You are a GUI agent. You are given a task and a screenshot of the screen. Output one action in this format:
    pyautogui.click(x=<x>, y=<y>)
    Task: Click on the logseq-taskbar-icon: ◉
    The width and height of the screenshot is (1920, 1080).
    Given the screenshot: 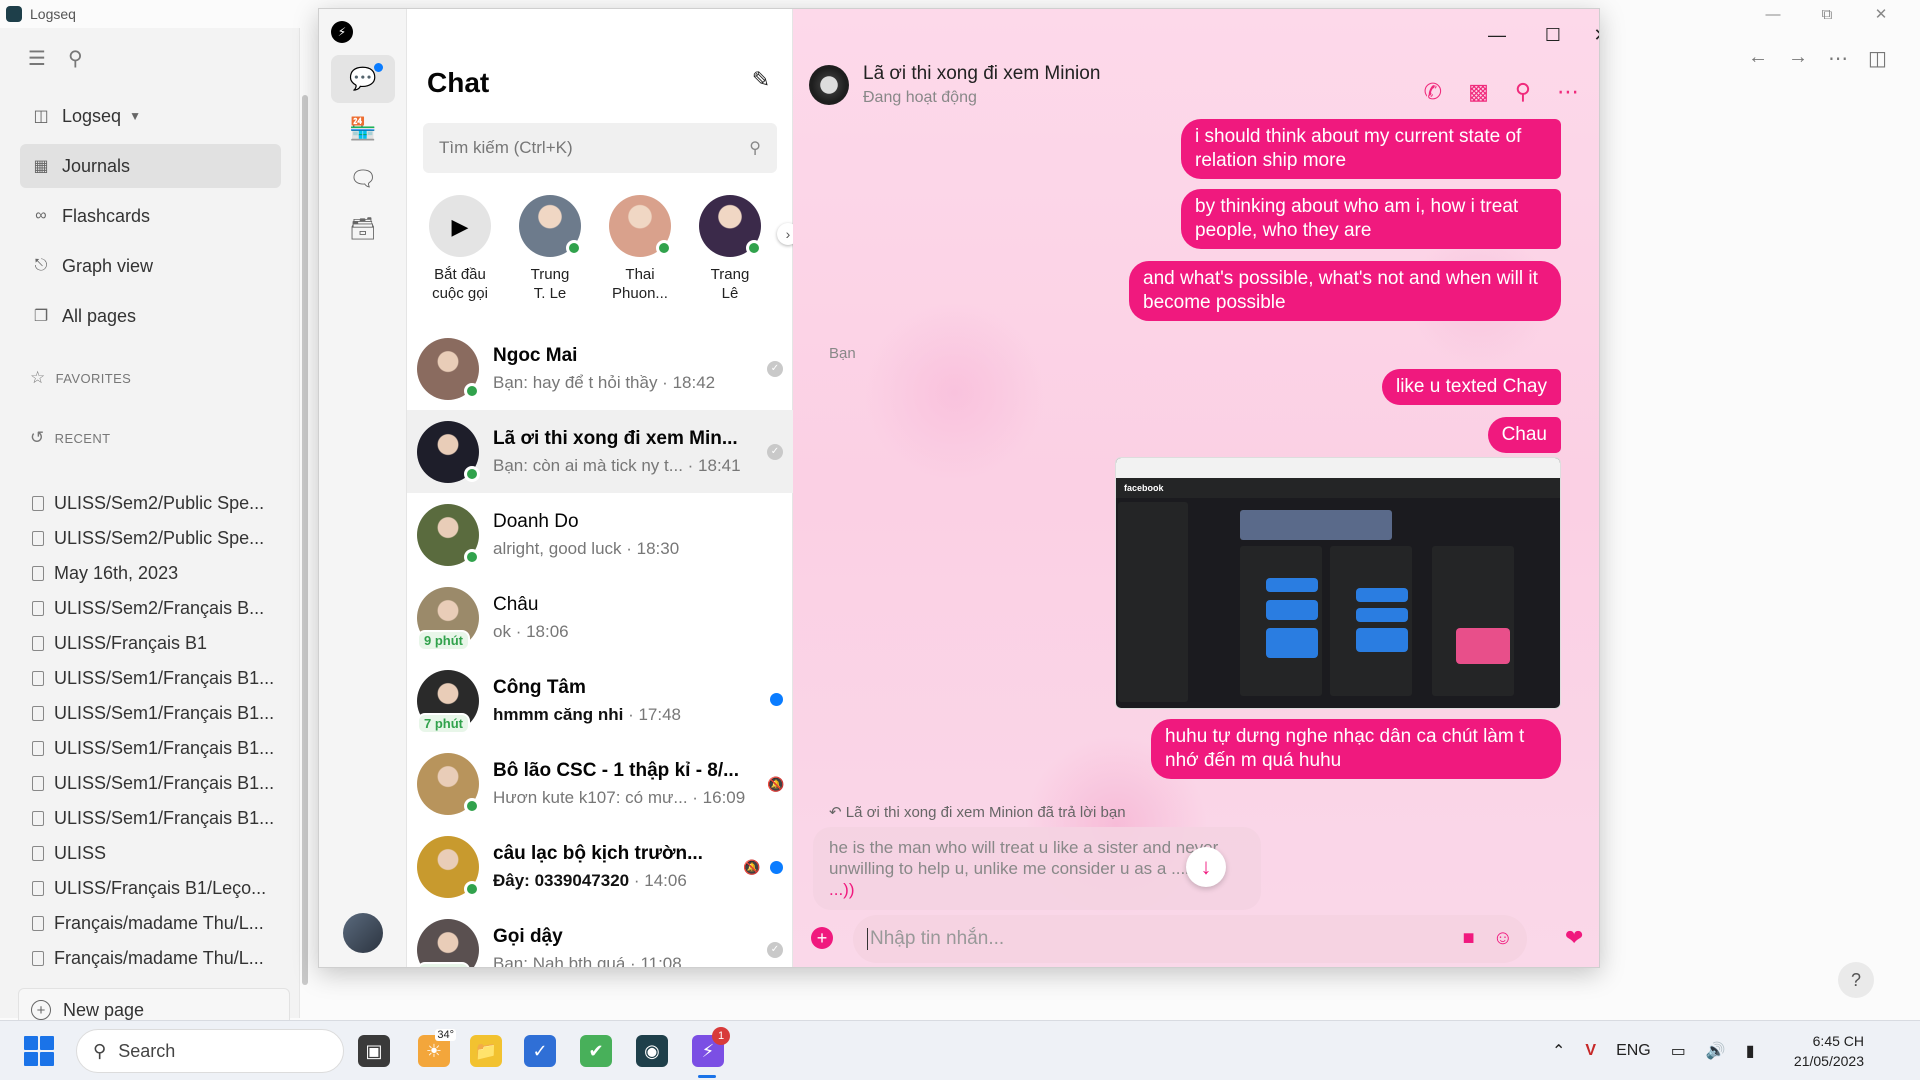 What is the action you would take?
    pyautogui.click(x=652, y=1051)
    